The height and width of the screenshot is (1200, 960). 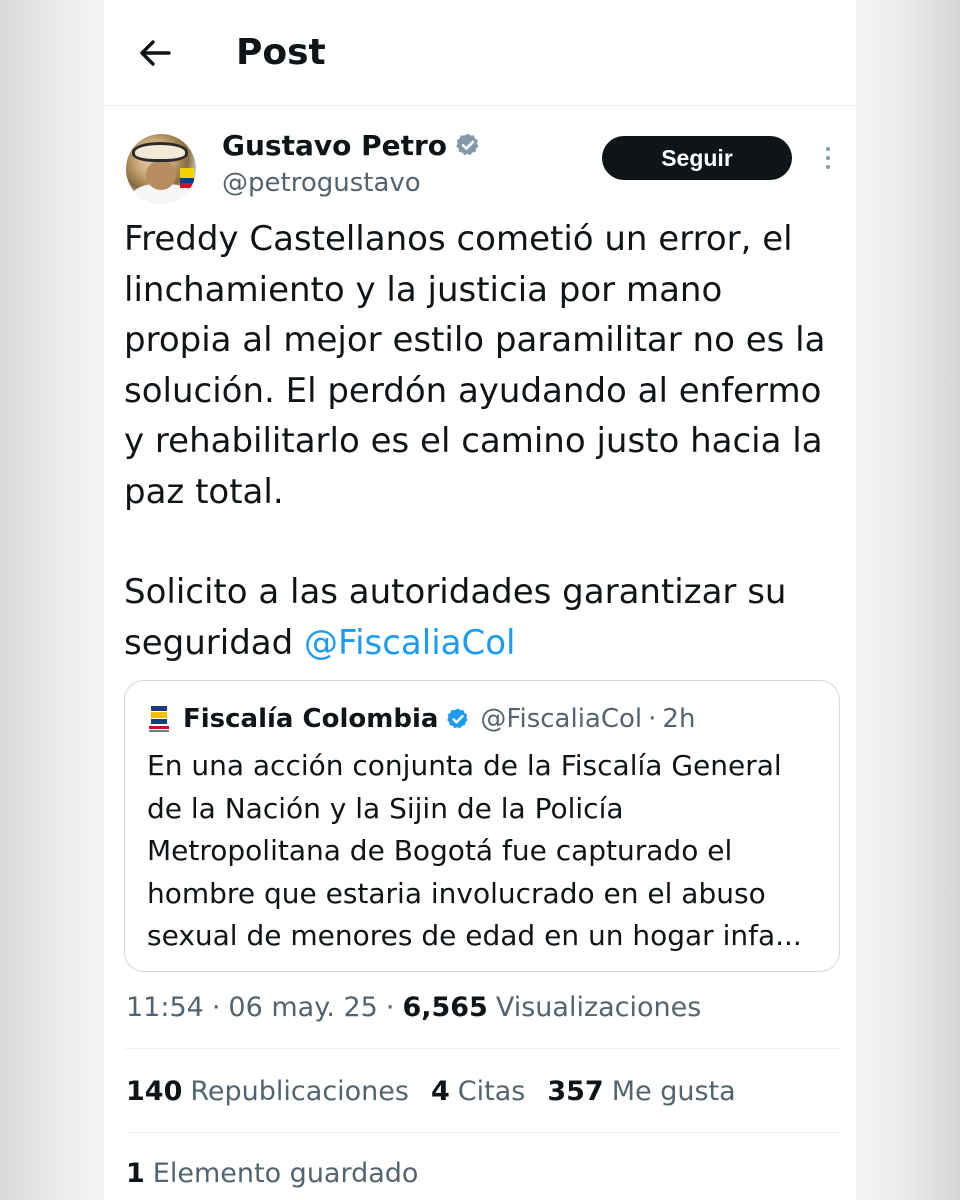 I want to click on engagement-stats: 140 Republicaciones 4 Citas 357 Me gusta, so click(x=442, y=1091).